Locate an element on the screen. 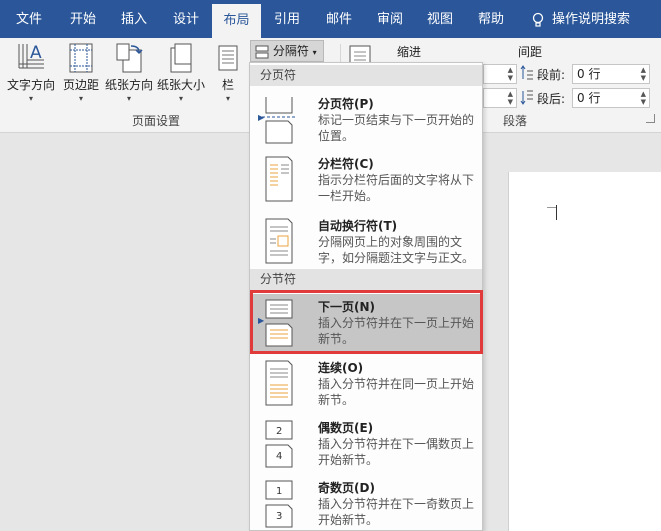 The height and width of the screenshot is (531, 661). tab-view: 视图 is located at coordinates (440, 19).